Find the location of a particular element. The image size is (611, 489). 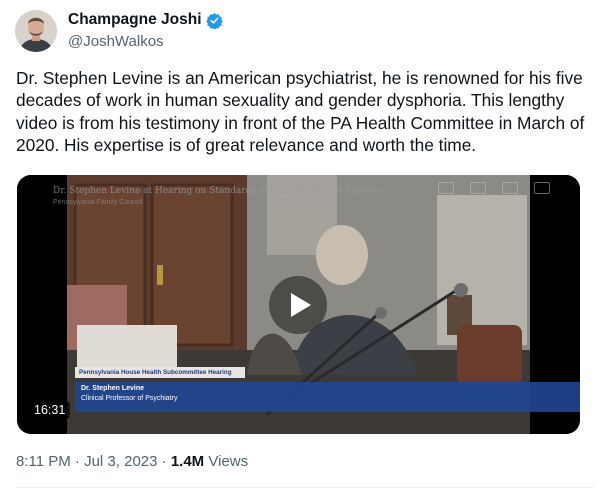

tweet-meta: 8:11 PM · Jul 3, 2023 · 1.4M Views is located at coordinates (132, 461).